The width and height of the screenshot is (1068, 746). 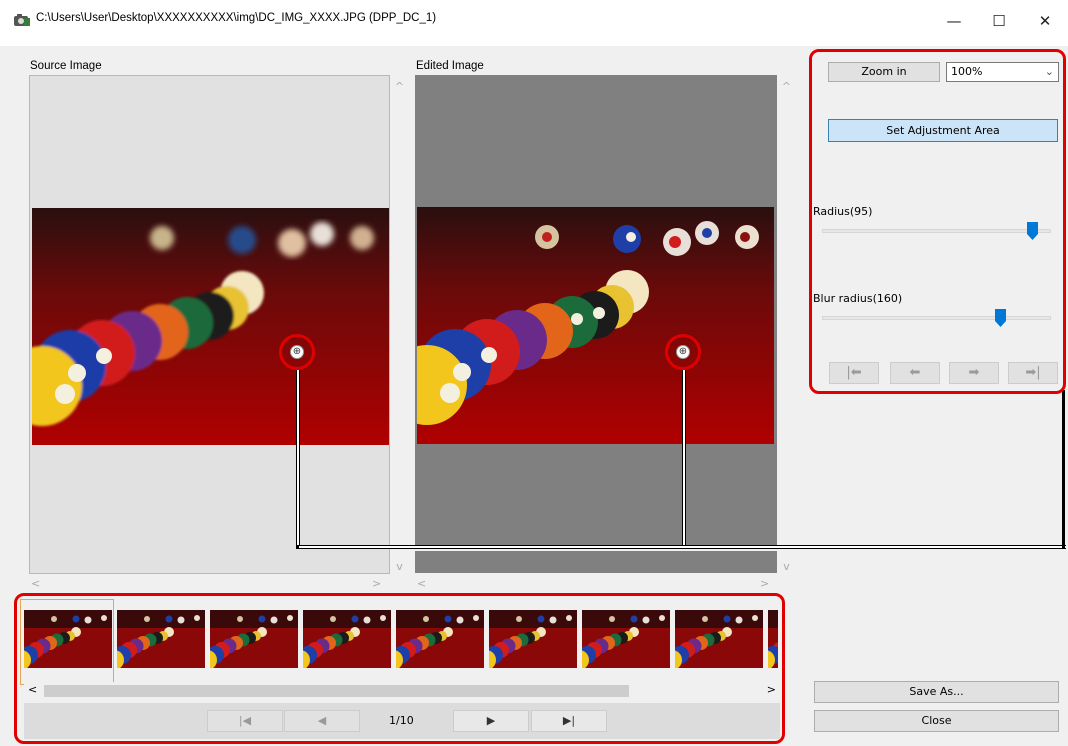 I want to click on filmstrip-scroll-right: >, so click(x=771, y=689).